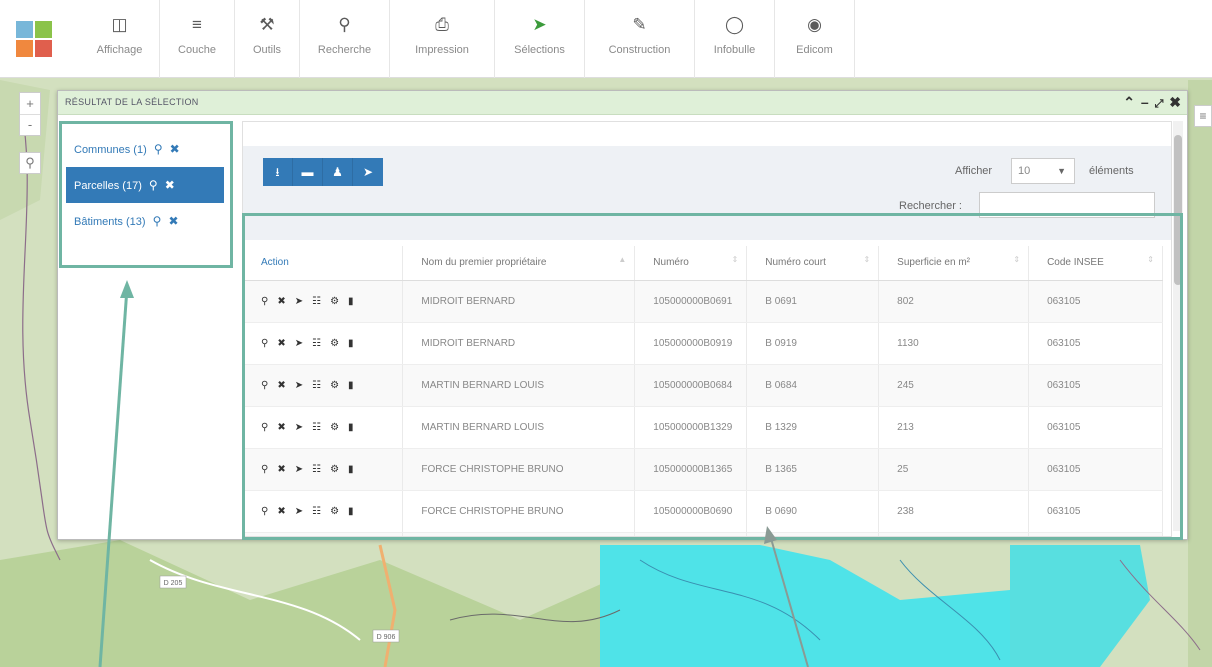 This screenshot has height=667, width=1212. Describe the element at coordinates (119, 24) in the screenshot. I see `monitor-icon: ◫` at that location.